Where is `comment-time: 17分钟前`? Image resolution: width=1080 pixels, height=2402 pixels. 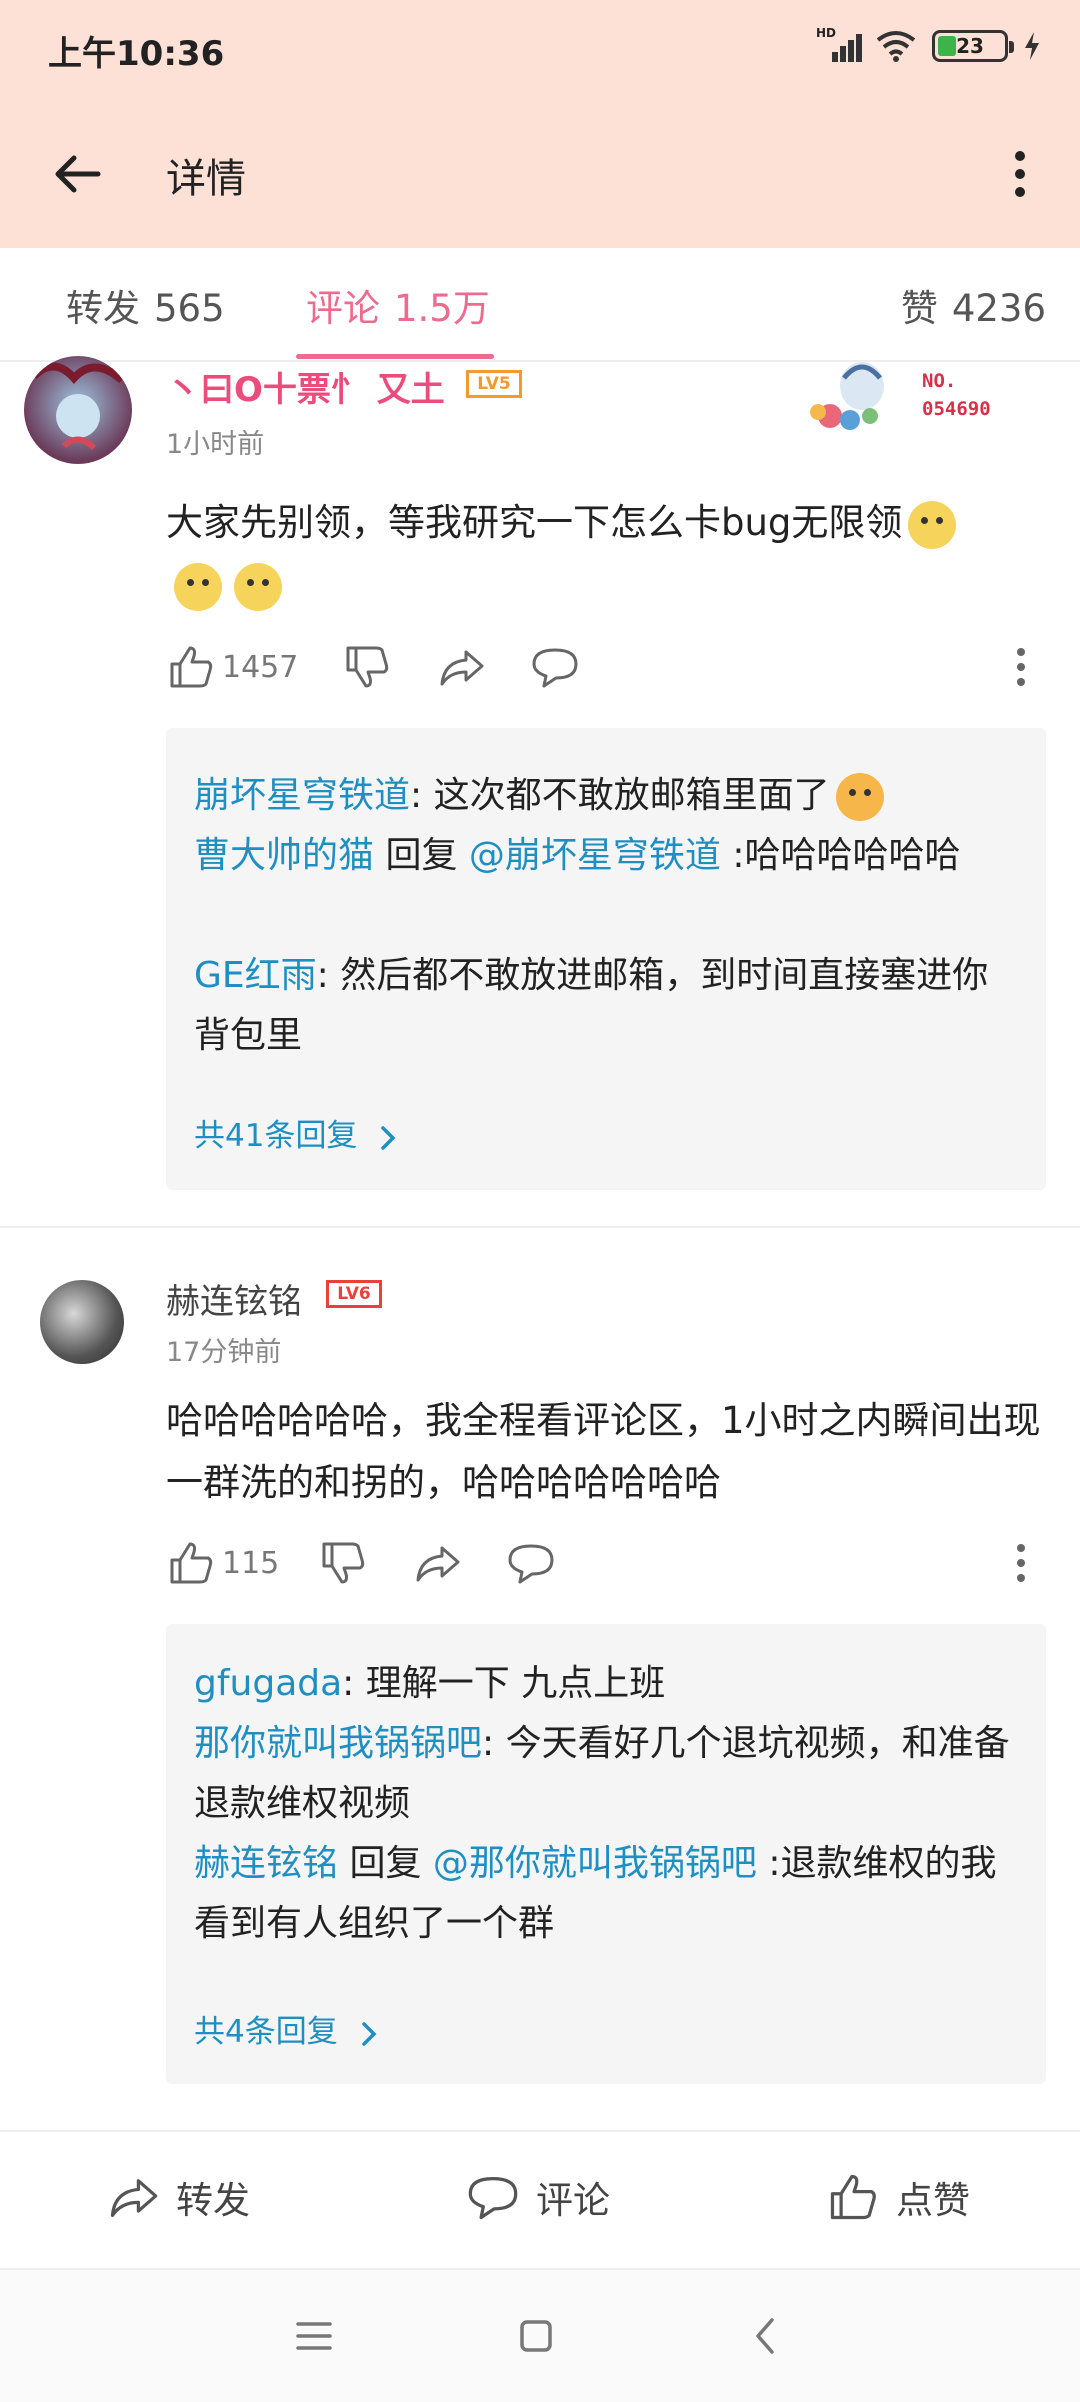
comment-time: 17分钟前 is located at coordinates (224, 1352).